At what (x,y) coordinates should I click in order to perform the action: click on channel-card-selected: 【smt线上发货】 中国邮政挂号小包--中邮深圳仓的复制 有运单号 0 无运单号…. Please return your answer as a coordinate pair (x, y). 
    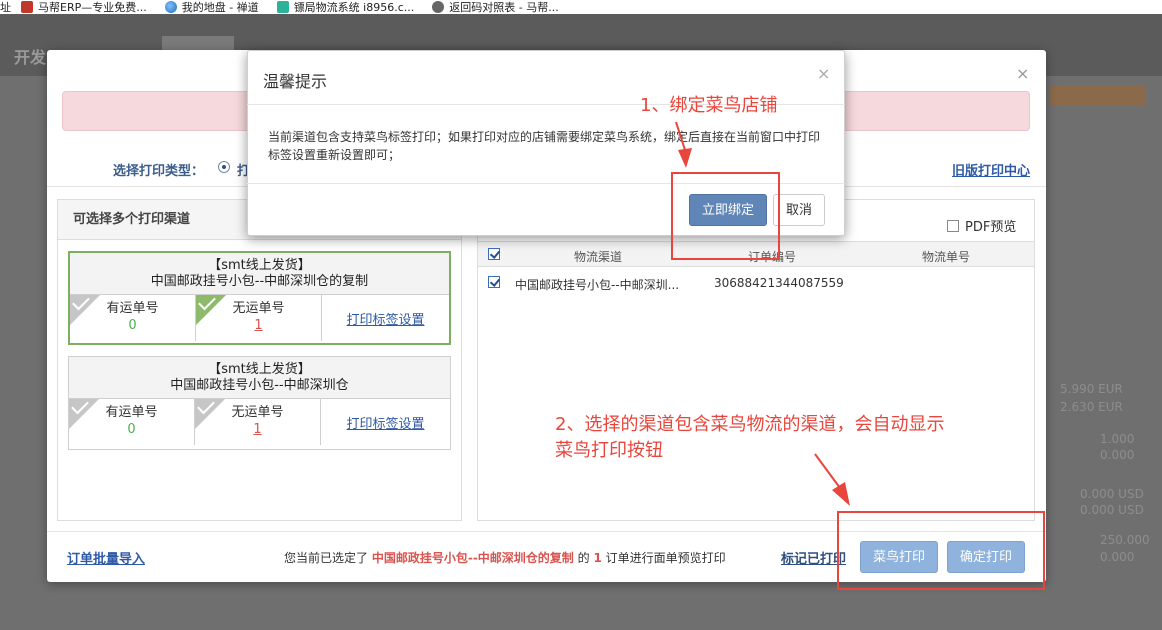
    Looking at the image, I should click on (259, 298).